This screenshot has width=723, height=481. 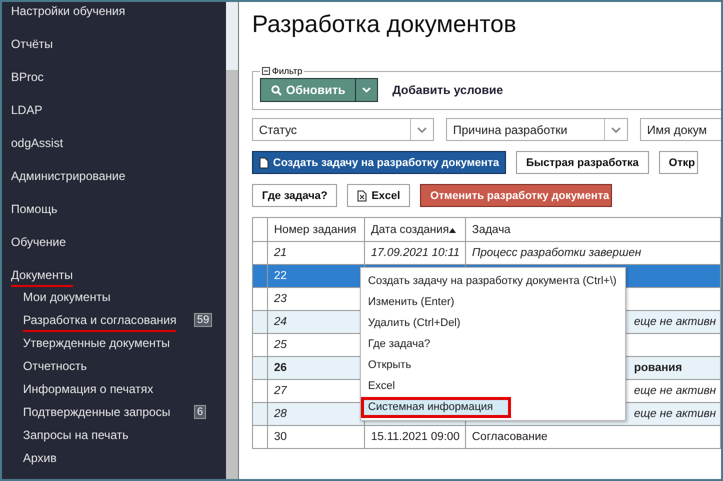 What do you see at coordinates (232, 240) in the screenshot?
I see `scrollbar` at bounding box center [232, 240].